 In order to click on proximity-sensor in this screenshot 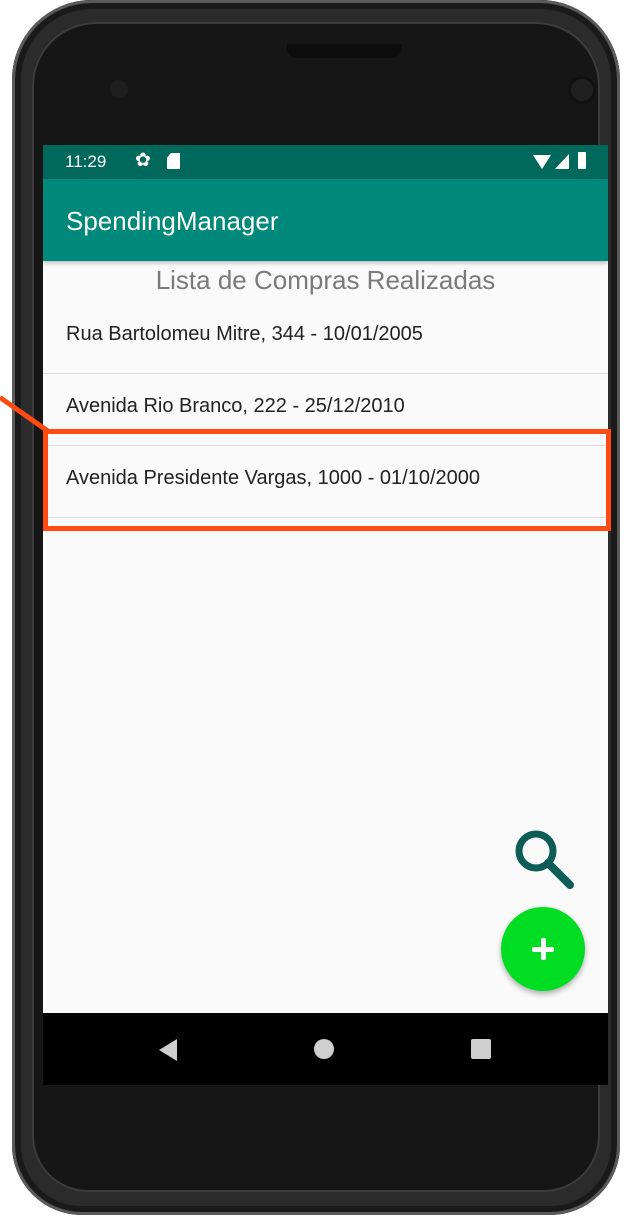, I will do `click(119, 89)`.